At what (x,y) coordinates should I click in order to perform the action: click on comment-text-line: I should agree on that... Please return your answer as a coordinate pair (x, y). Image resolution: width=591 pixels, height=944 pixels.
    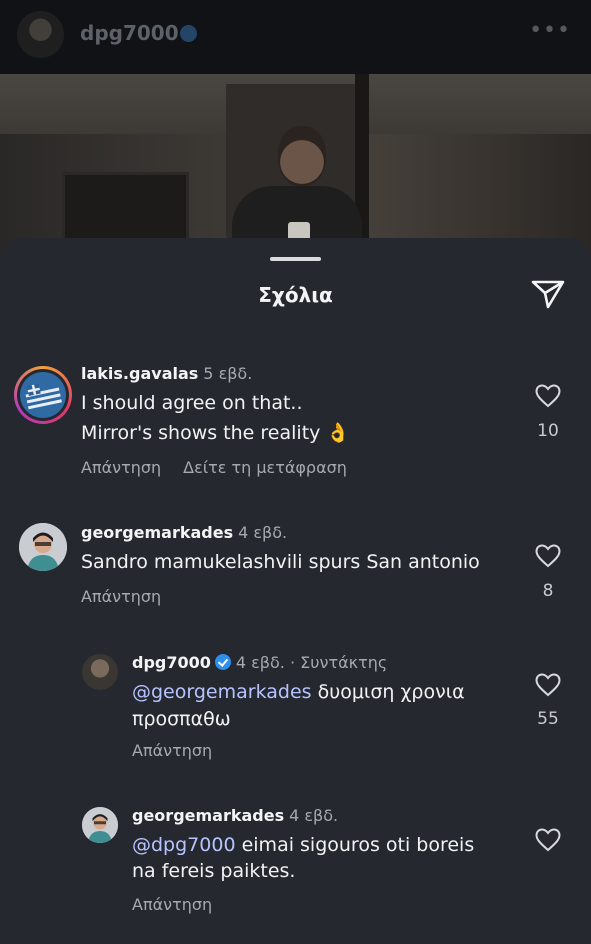
    Looking at the image, I should click on (192, 403).